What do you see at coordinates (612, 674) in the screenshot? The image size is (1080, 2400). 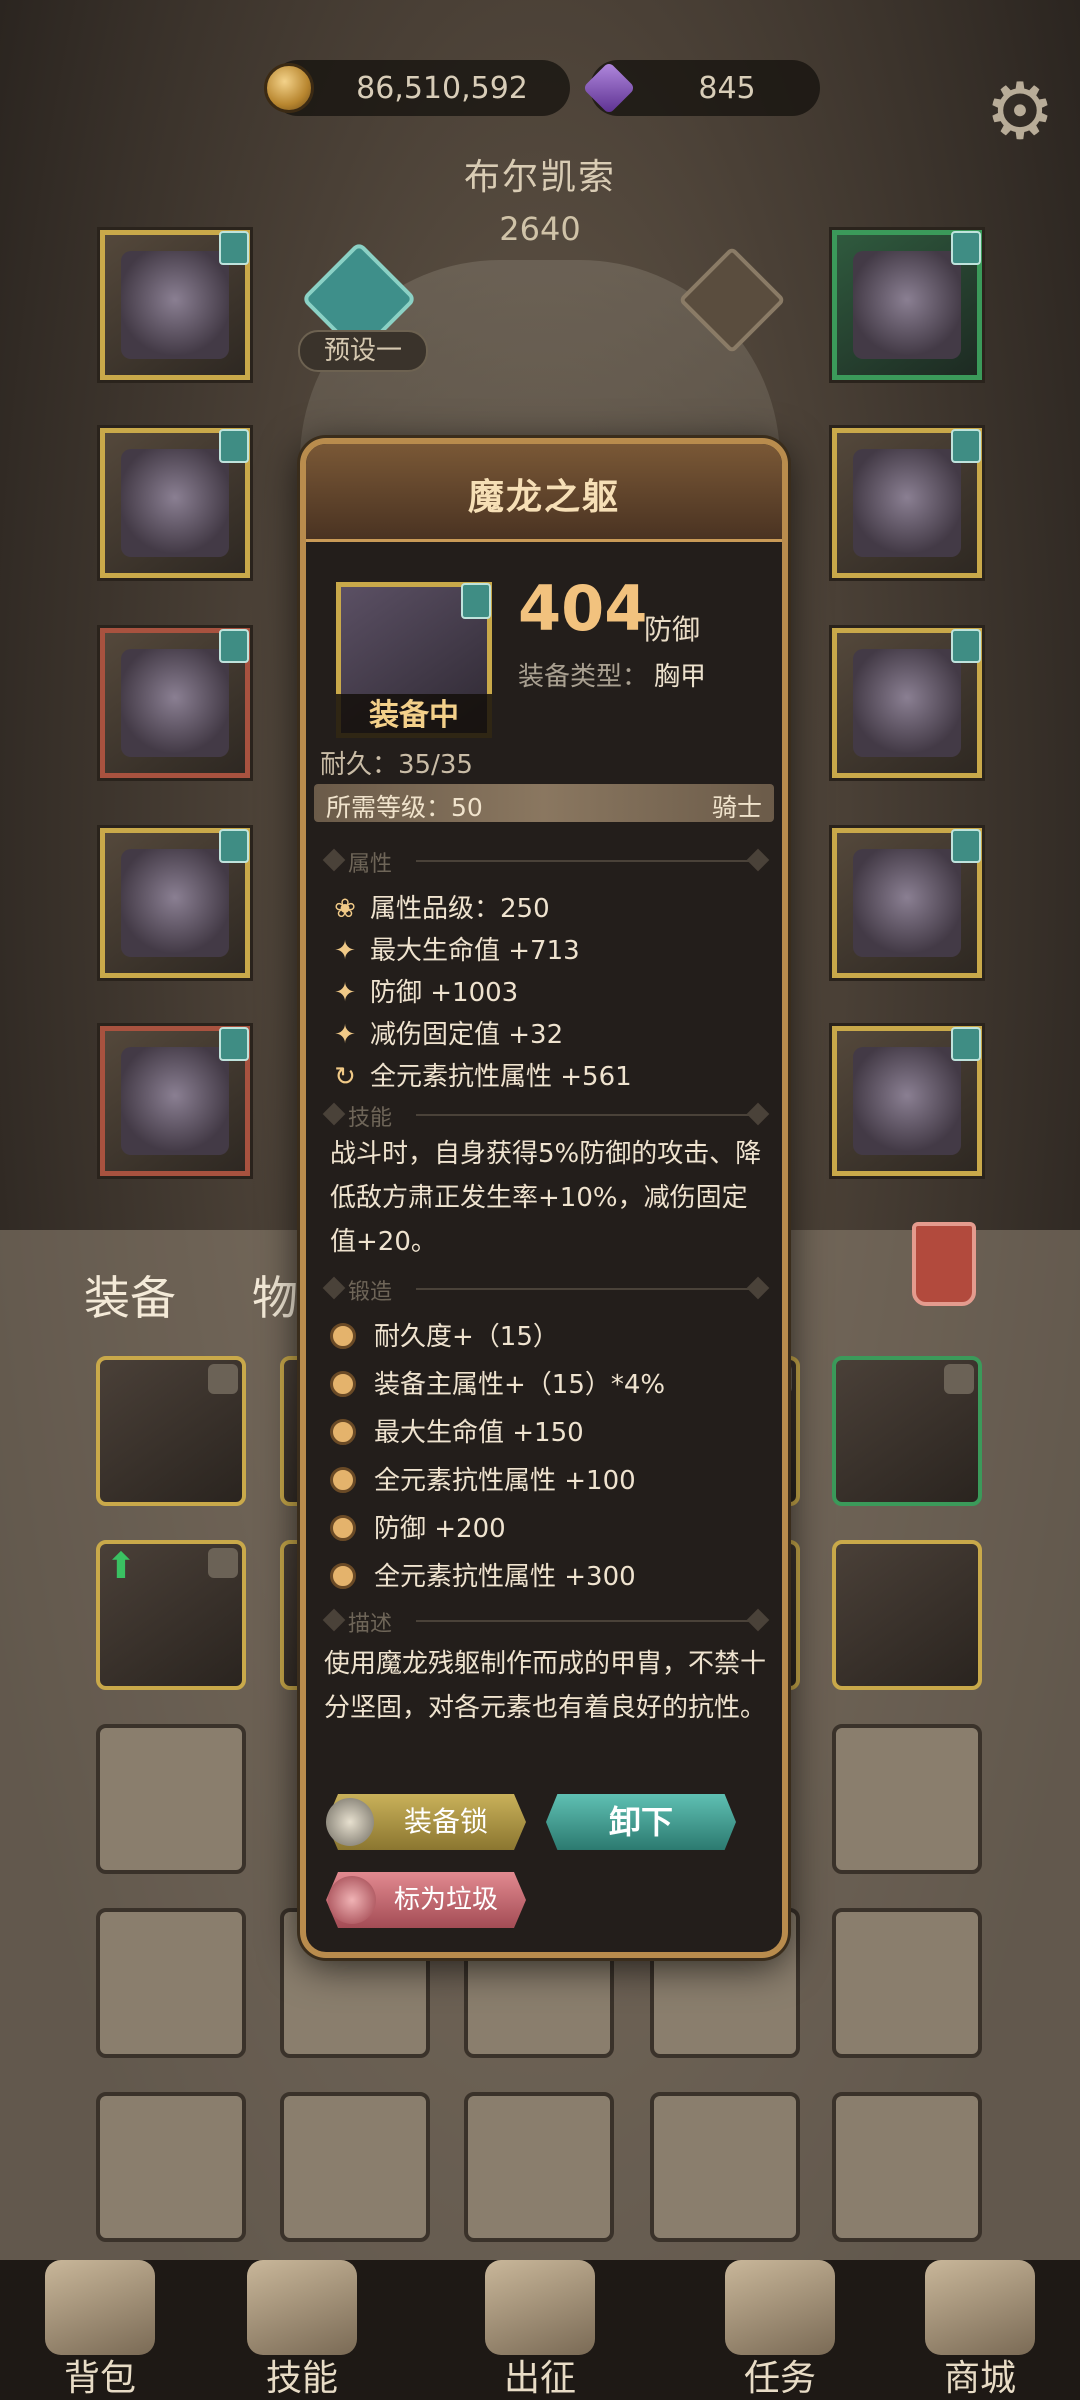 I see `equip-type: 装备类型： 胸甲` at bounding box center [612, 674].